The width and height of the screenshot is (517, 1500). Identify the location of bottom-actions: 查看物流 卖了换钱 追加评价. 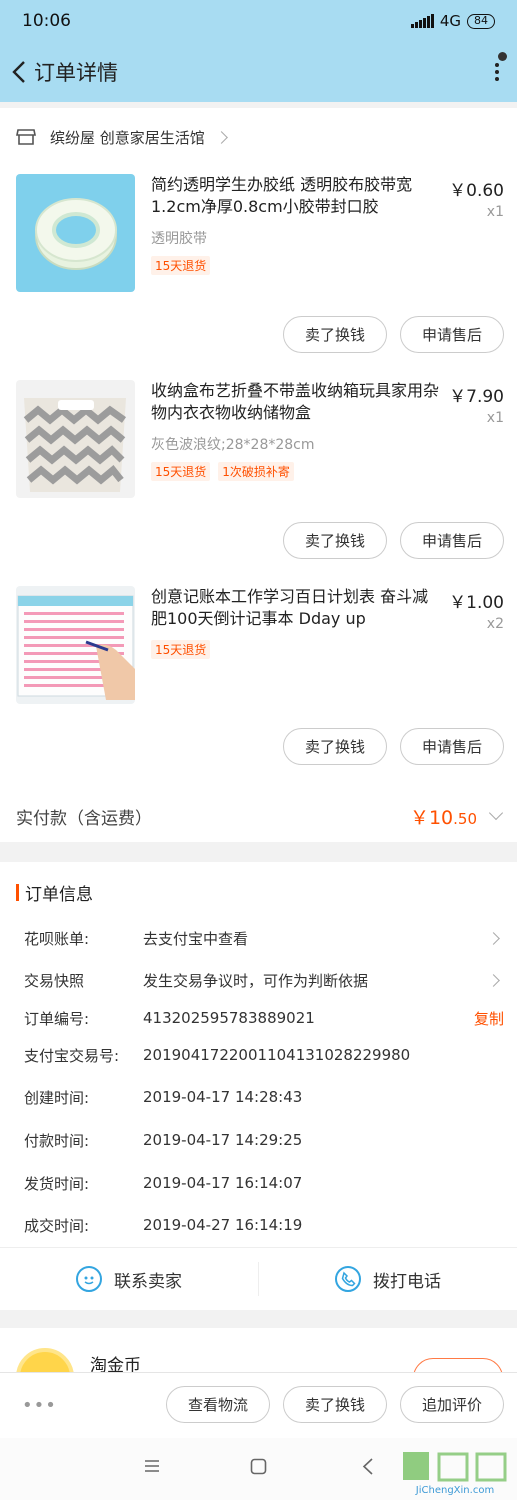
(335, 1404).